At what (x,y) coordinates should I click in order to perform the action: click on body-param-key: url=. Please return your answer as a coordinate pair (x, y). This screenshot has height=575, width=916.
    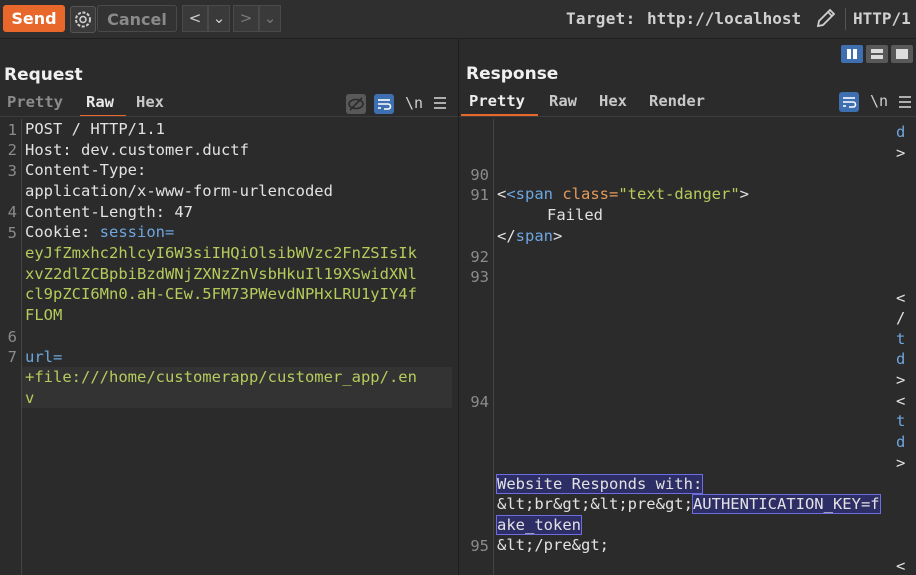
    Looking at the image, I should click on (44, 357).